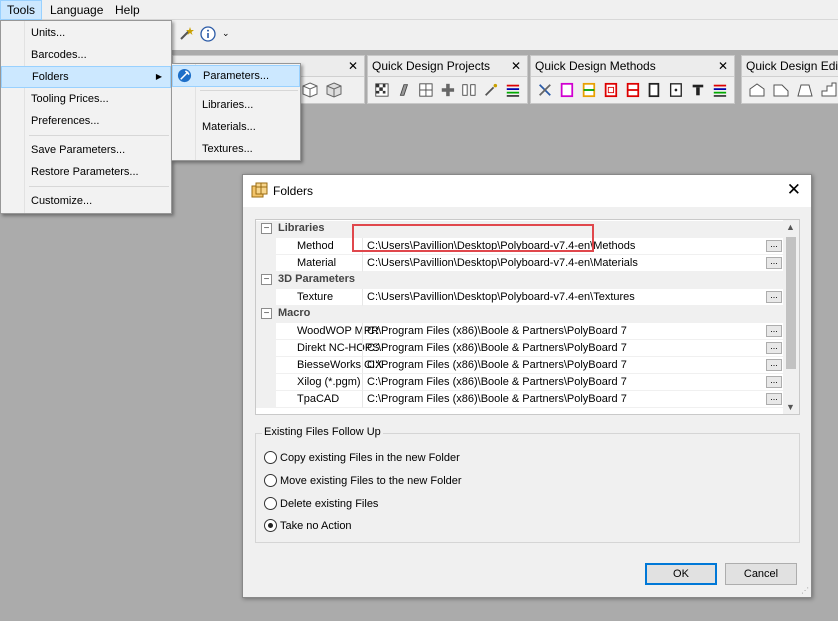 The image size is (838, 621). Describe the element at coordinates (301, 228) in the screenshot. I see `category-label: Libraries` at that location.